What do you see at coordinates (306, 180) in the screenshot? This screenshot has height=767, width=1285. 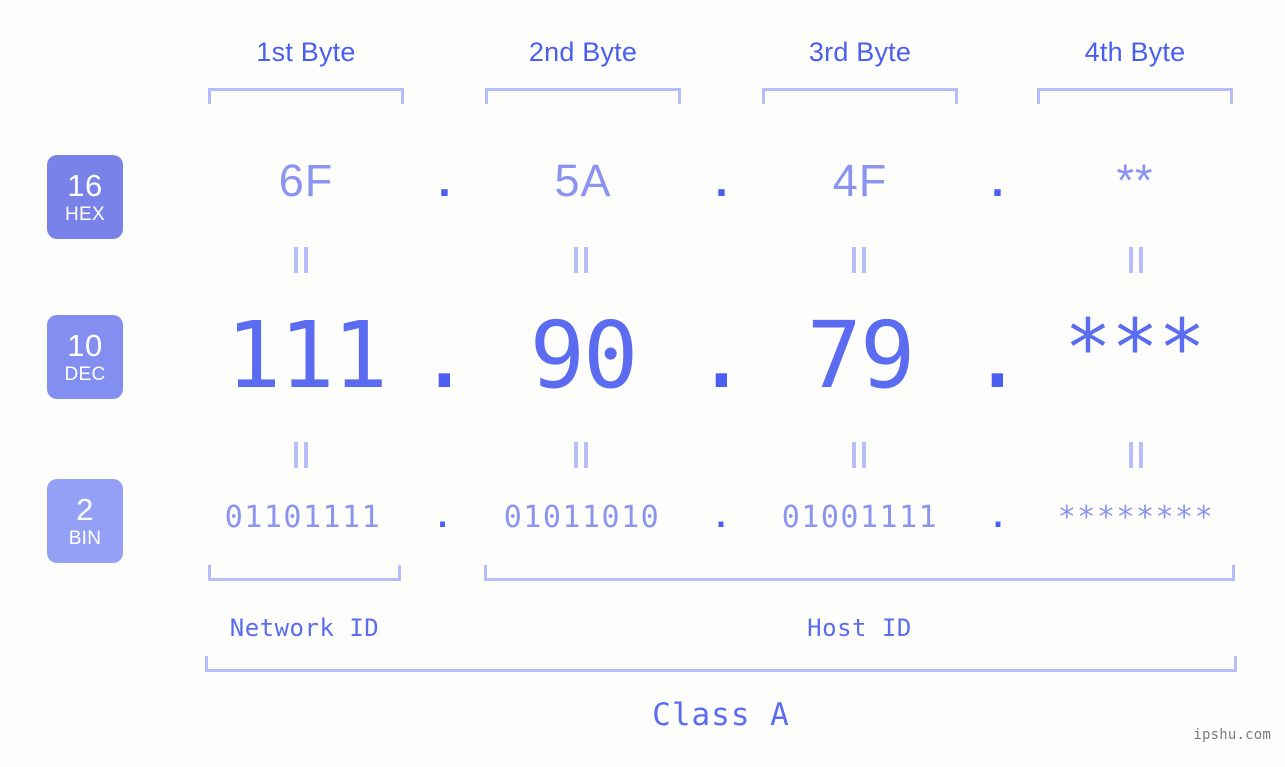 I see `hex-byte-1: 6F` at bounding box center [306, 180].